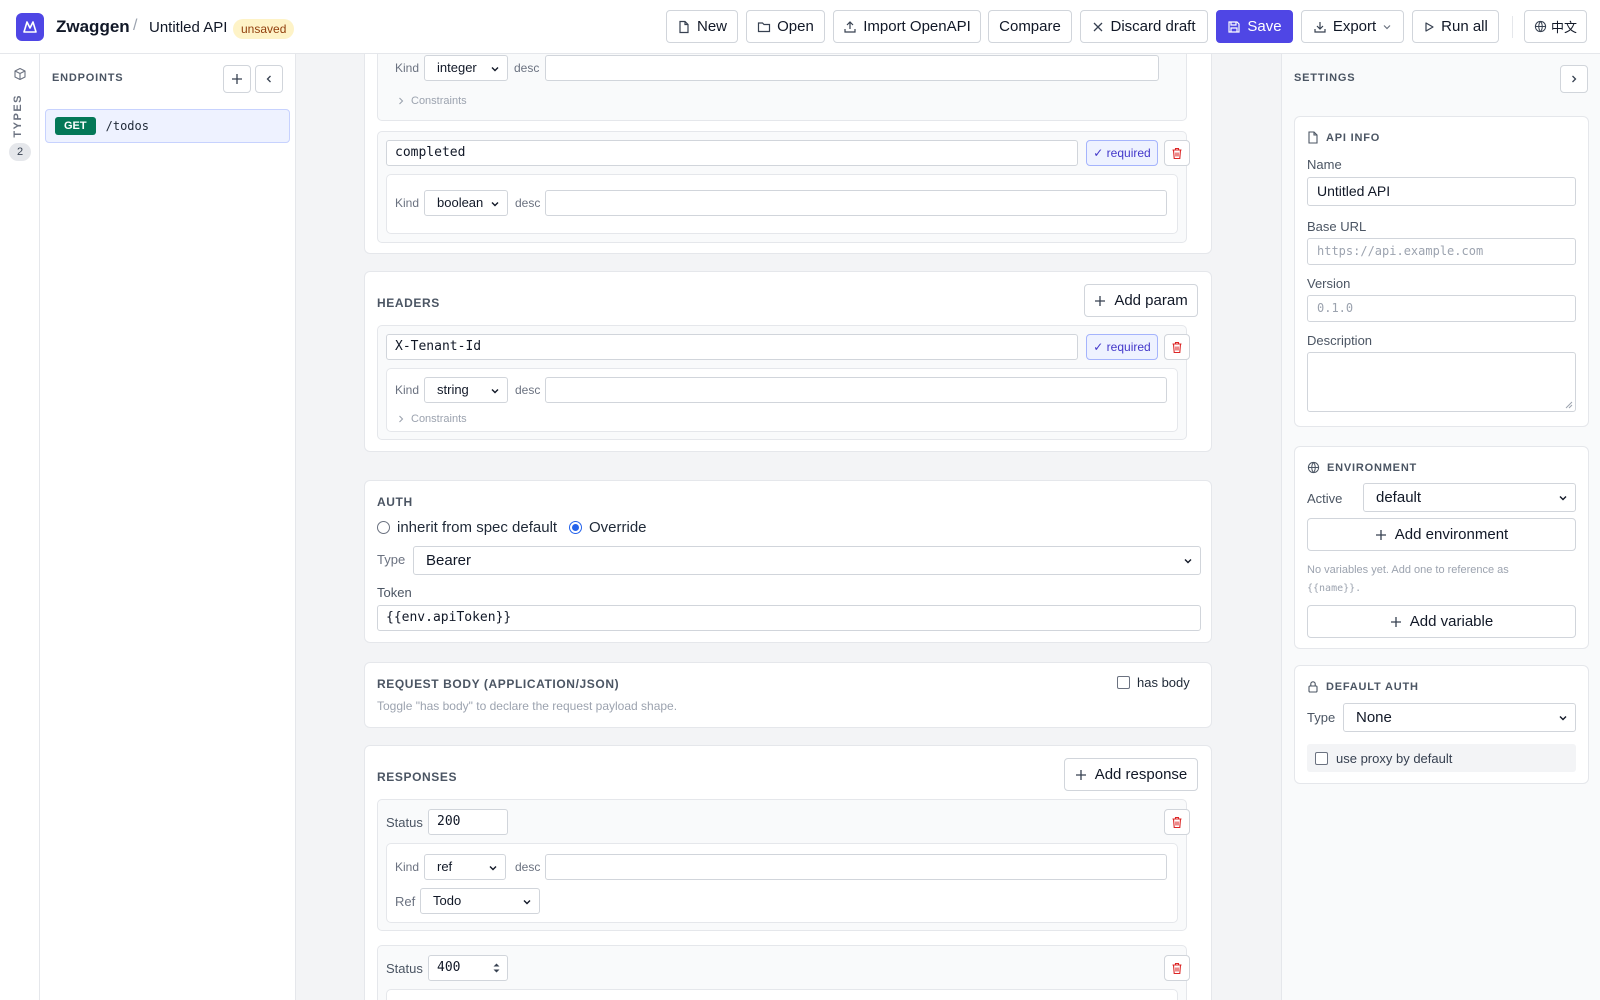 This screenshot has width=1600, height=1000. What do you see at coordinates (1374, 717) in the screenshot?
I see `default-auth-type-value: None` at bounding box center [1374, 717].